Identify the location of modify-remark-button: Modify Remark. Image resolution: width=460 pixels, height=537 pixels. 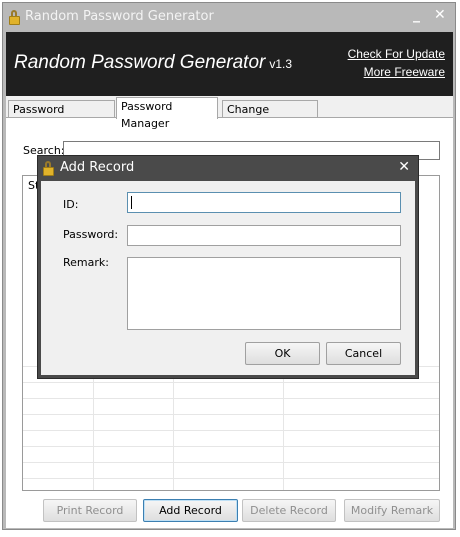
(392, 510).